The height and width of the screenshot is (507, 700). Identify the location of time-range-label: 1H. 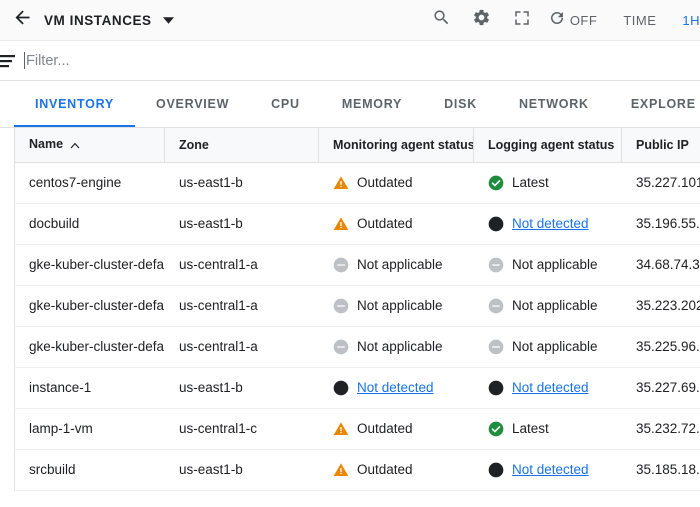
(691, 20).